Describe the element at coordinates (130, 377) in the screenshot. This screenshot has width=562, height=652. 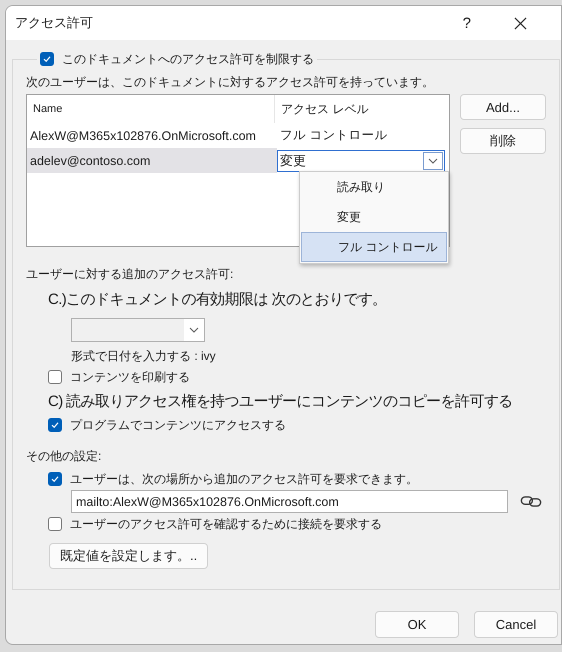
I see `checkbox-label: コンテンツを印刷する` at that location.